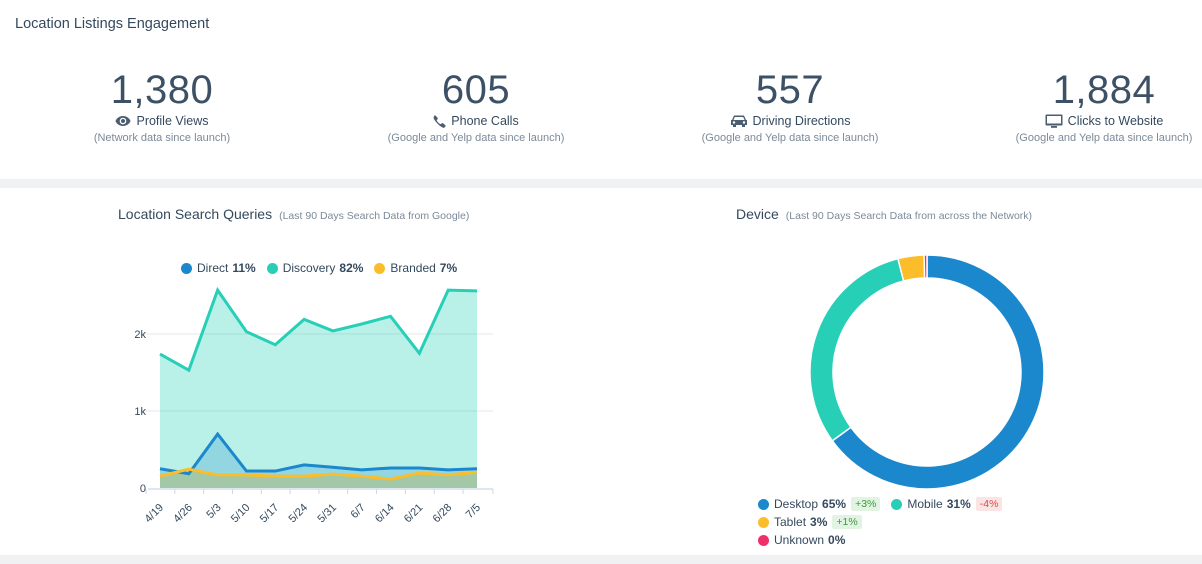 The image size is (1202, 564). What do you see at coordinates (112, 24) in the screenshot?
I see `page-title: Location Listings Engagement` at bounding box center [112, 24].